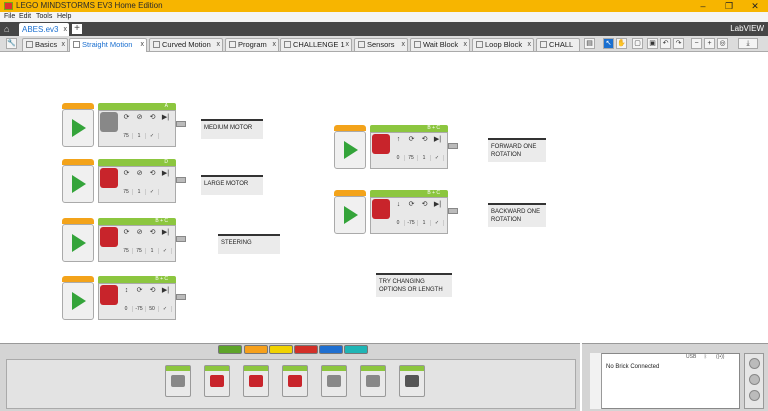  Describe the element at coordinates (621, 43) in the screenshot. I see `pan-tool-icon: ✋` at that location.